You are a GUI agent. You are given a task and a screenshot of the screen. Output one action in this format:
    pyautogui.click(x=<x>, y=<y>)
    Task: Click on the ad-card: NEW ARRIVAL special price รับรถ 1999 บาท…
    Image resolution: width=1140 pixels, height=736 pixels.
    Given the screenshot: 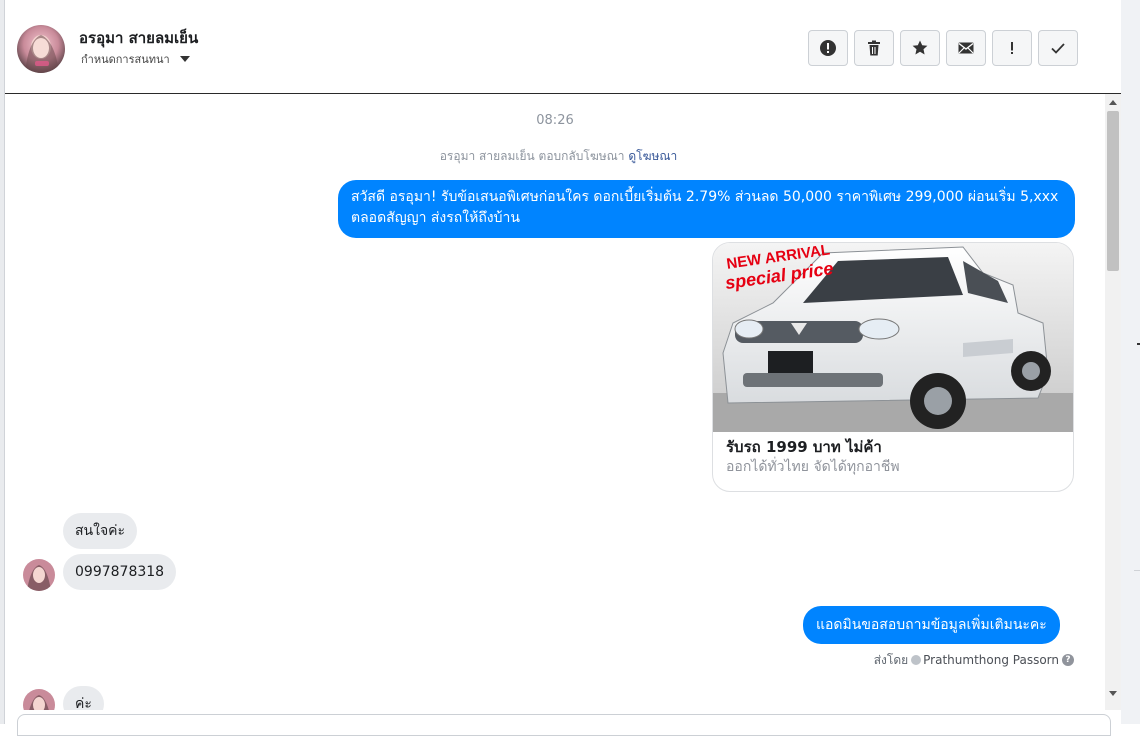 What is the action you would take?
    pyautogui.click(x=893, y=367)
    